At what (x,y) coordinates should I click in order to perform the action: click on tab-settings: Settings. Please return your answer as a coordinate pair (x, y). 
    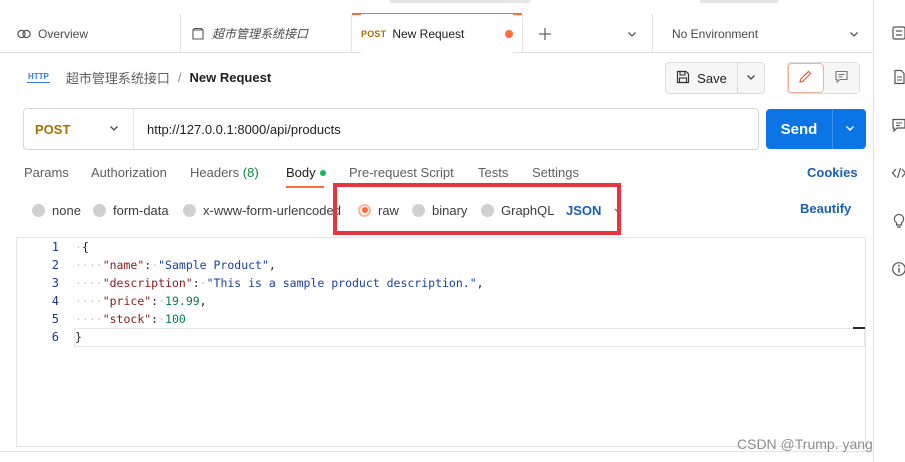
    Looking at the image, I should click on (555, 175).